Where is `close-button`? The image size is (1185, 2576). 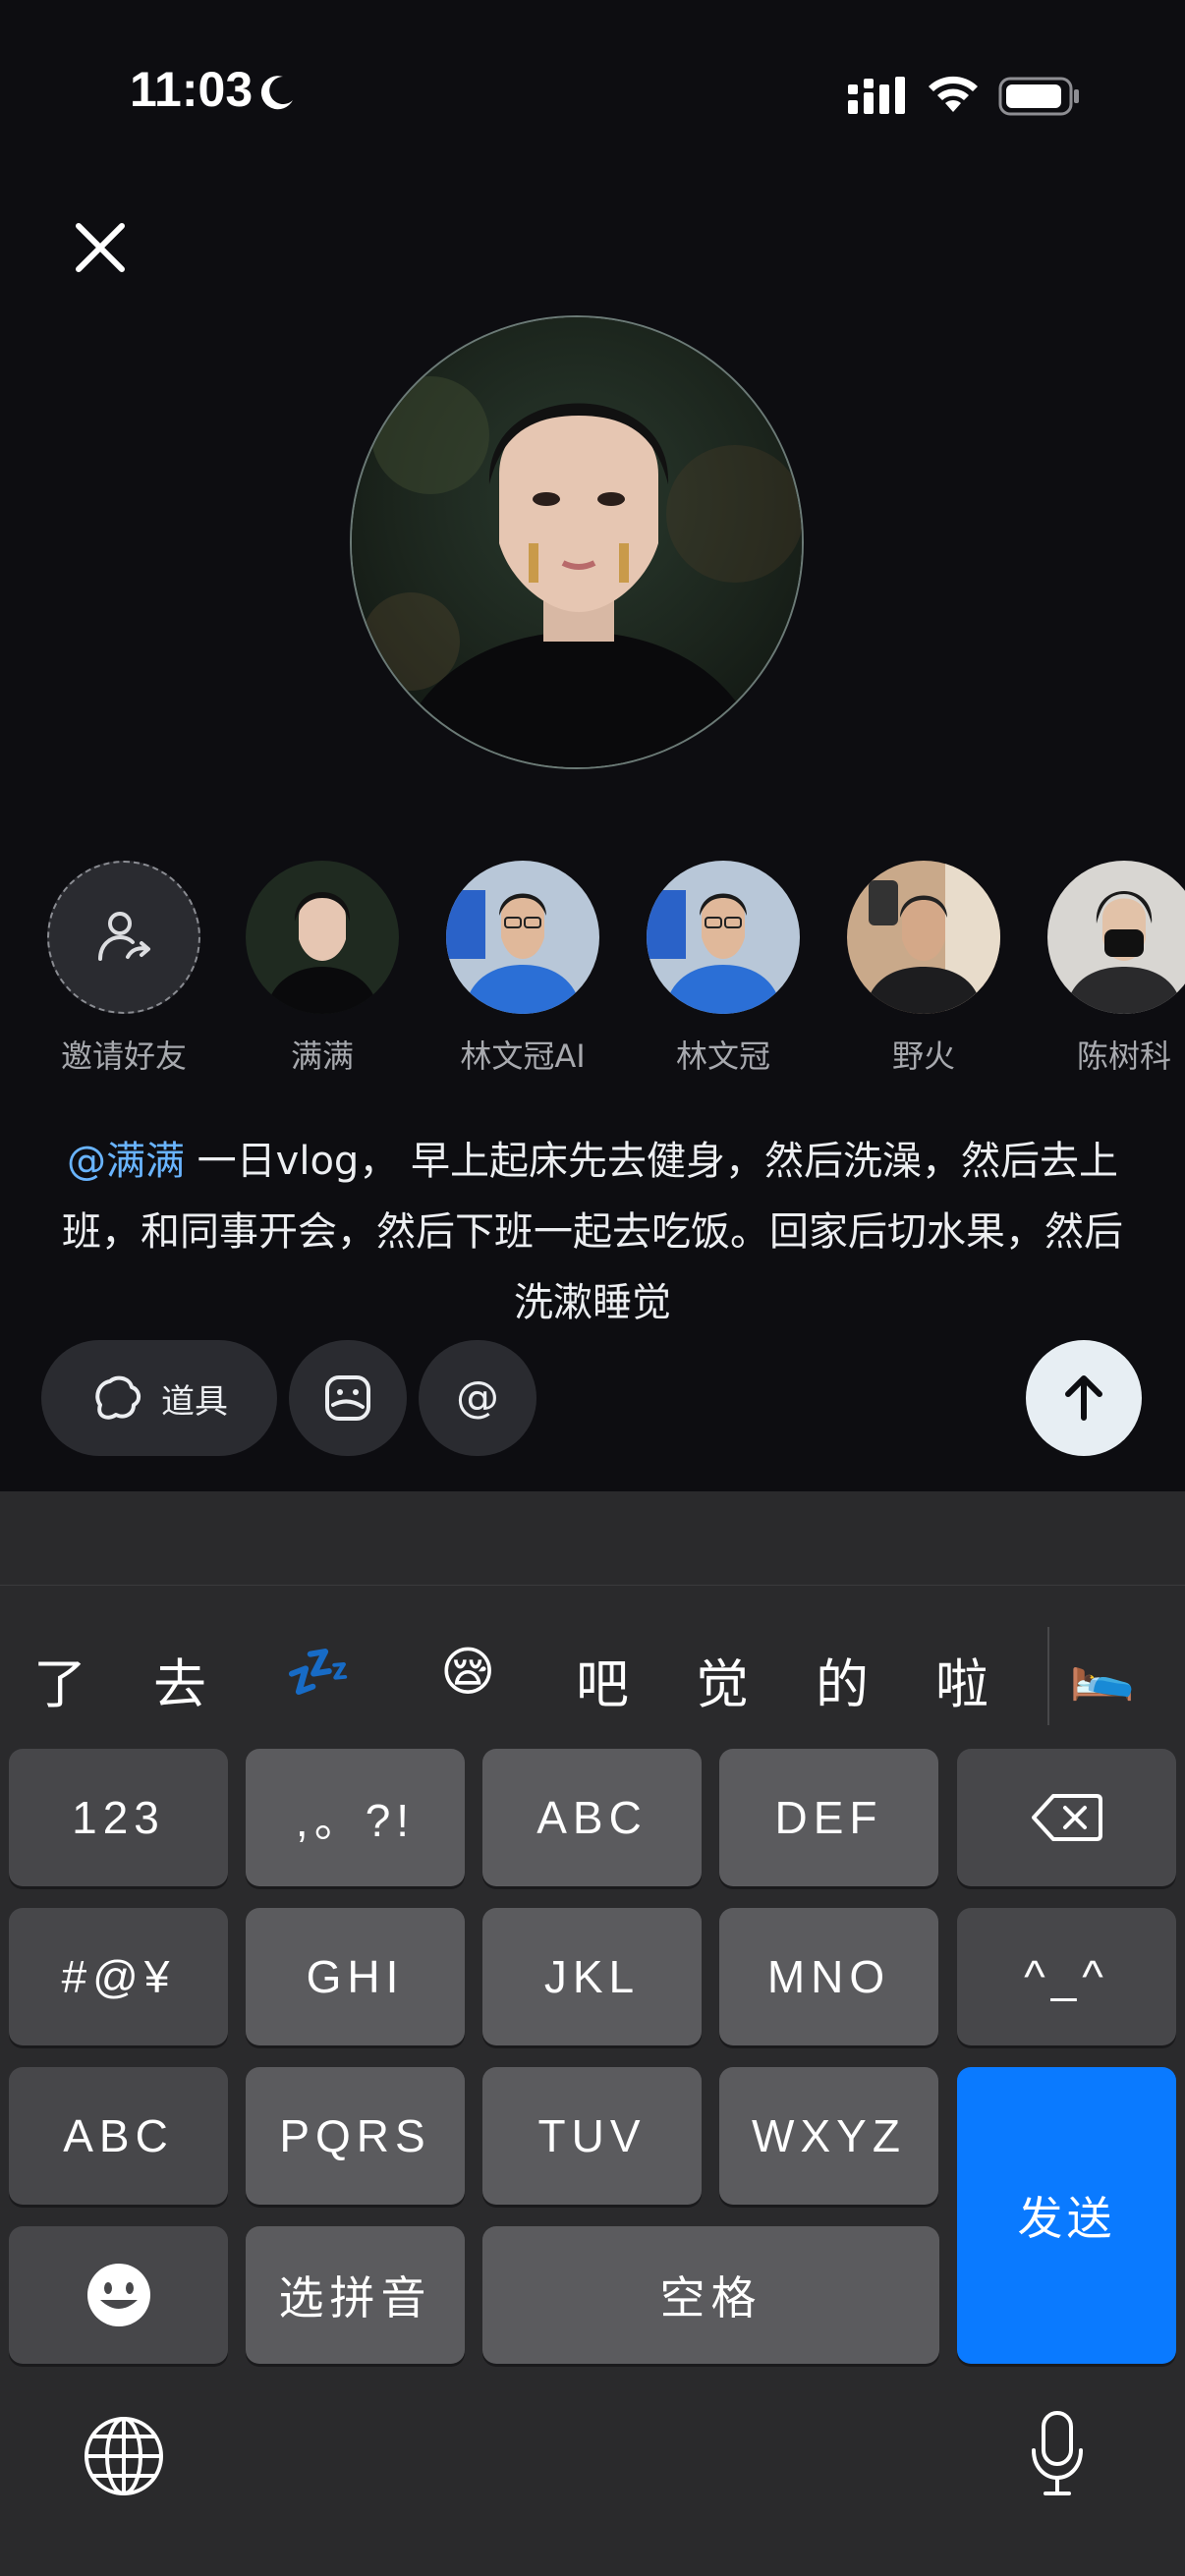
close-button is located at coordinates (100, 247).